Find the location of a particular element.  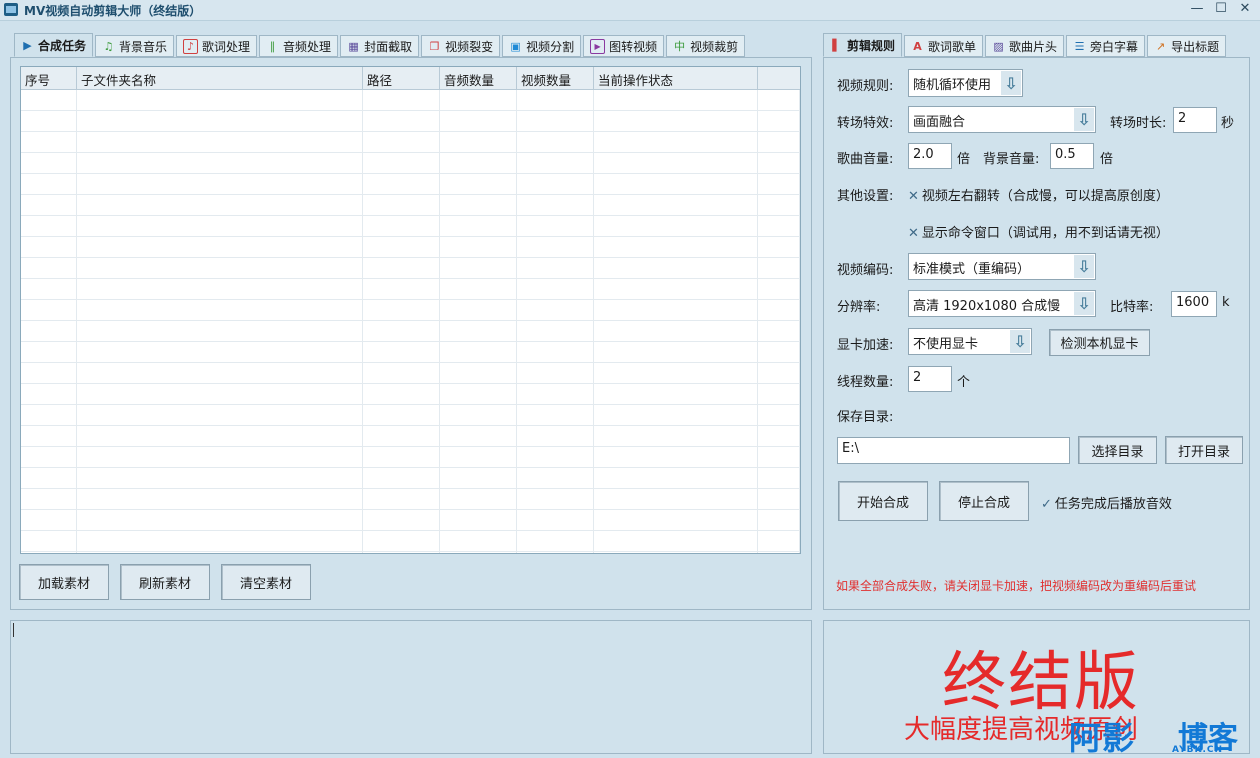

other-settings-label: 其他设置: is located at coordinates (865, 196).